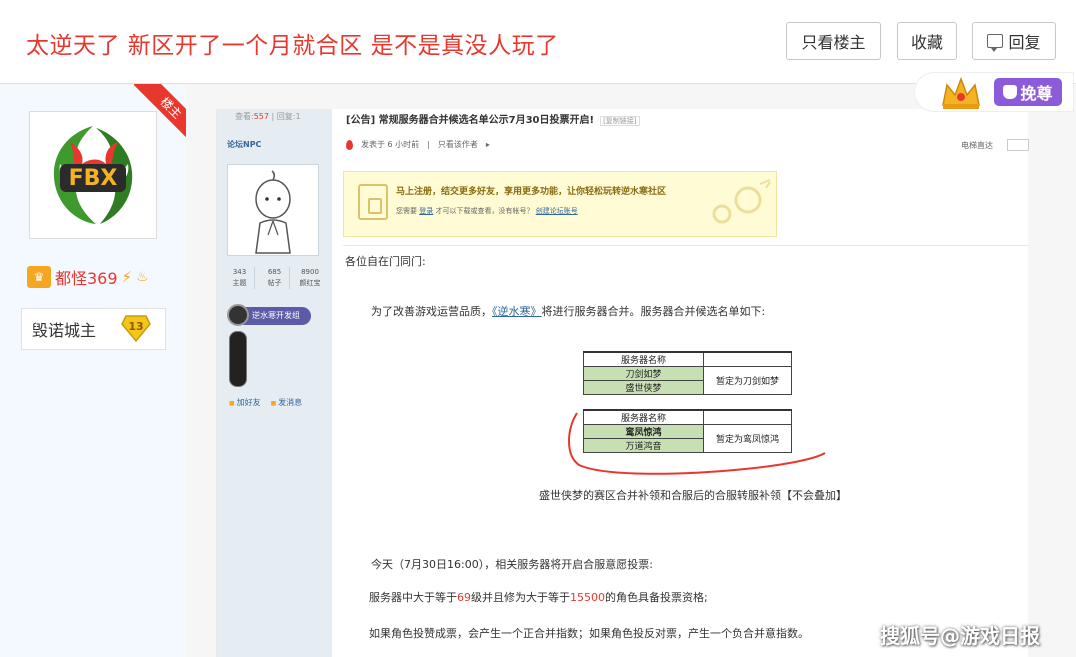  Describe the element at coordinates (238, 315) in the screenshot. I see `dev-team-icon` at that location.